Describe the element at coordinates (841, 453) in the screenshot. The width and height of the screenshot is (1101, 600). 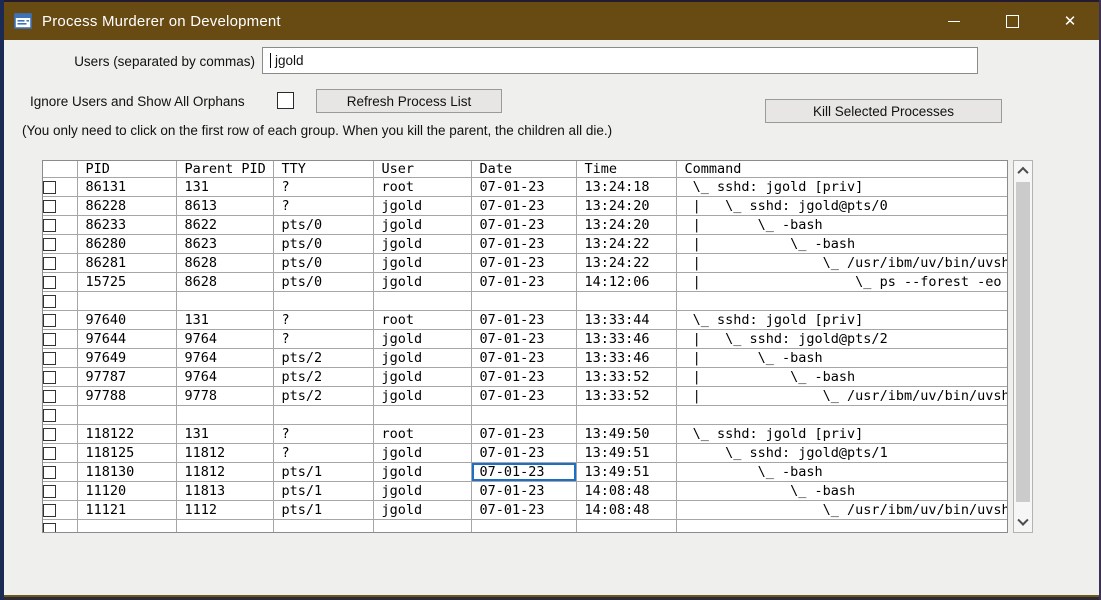
I see `cell-command: \_ sshd: jgold@pts/1` at that location.